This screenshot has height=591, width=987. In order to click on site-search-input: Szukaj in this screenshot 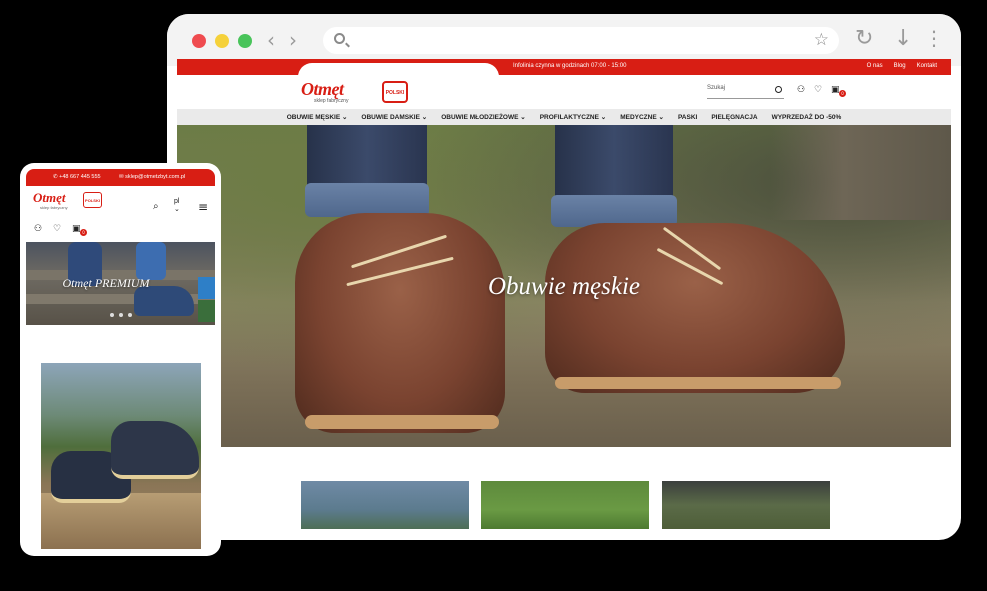, I will do `click(745, 92)`.